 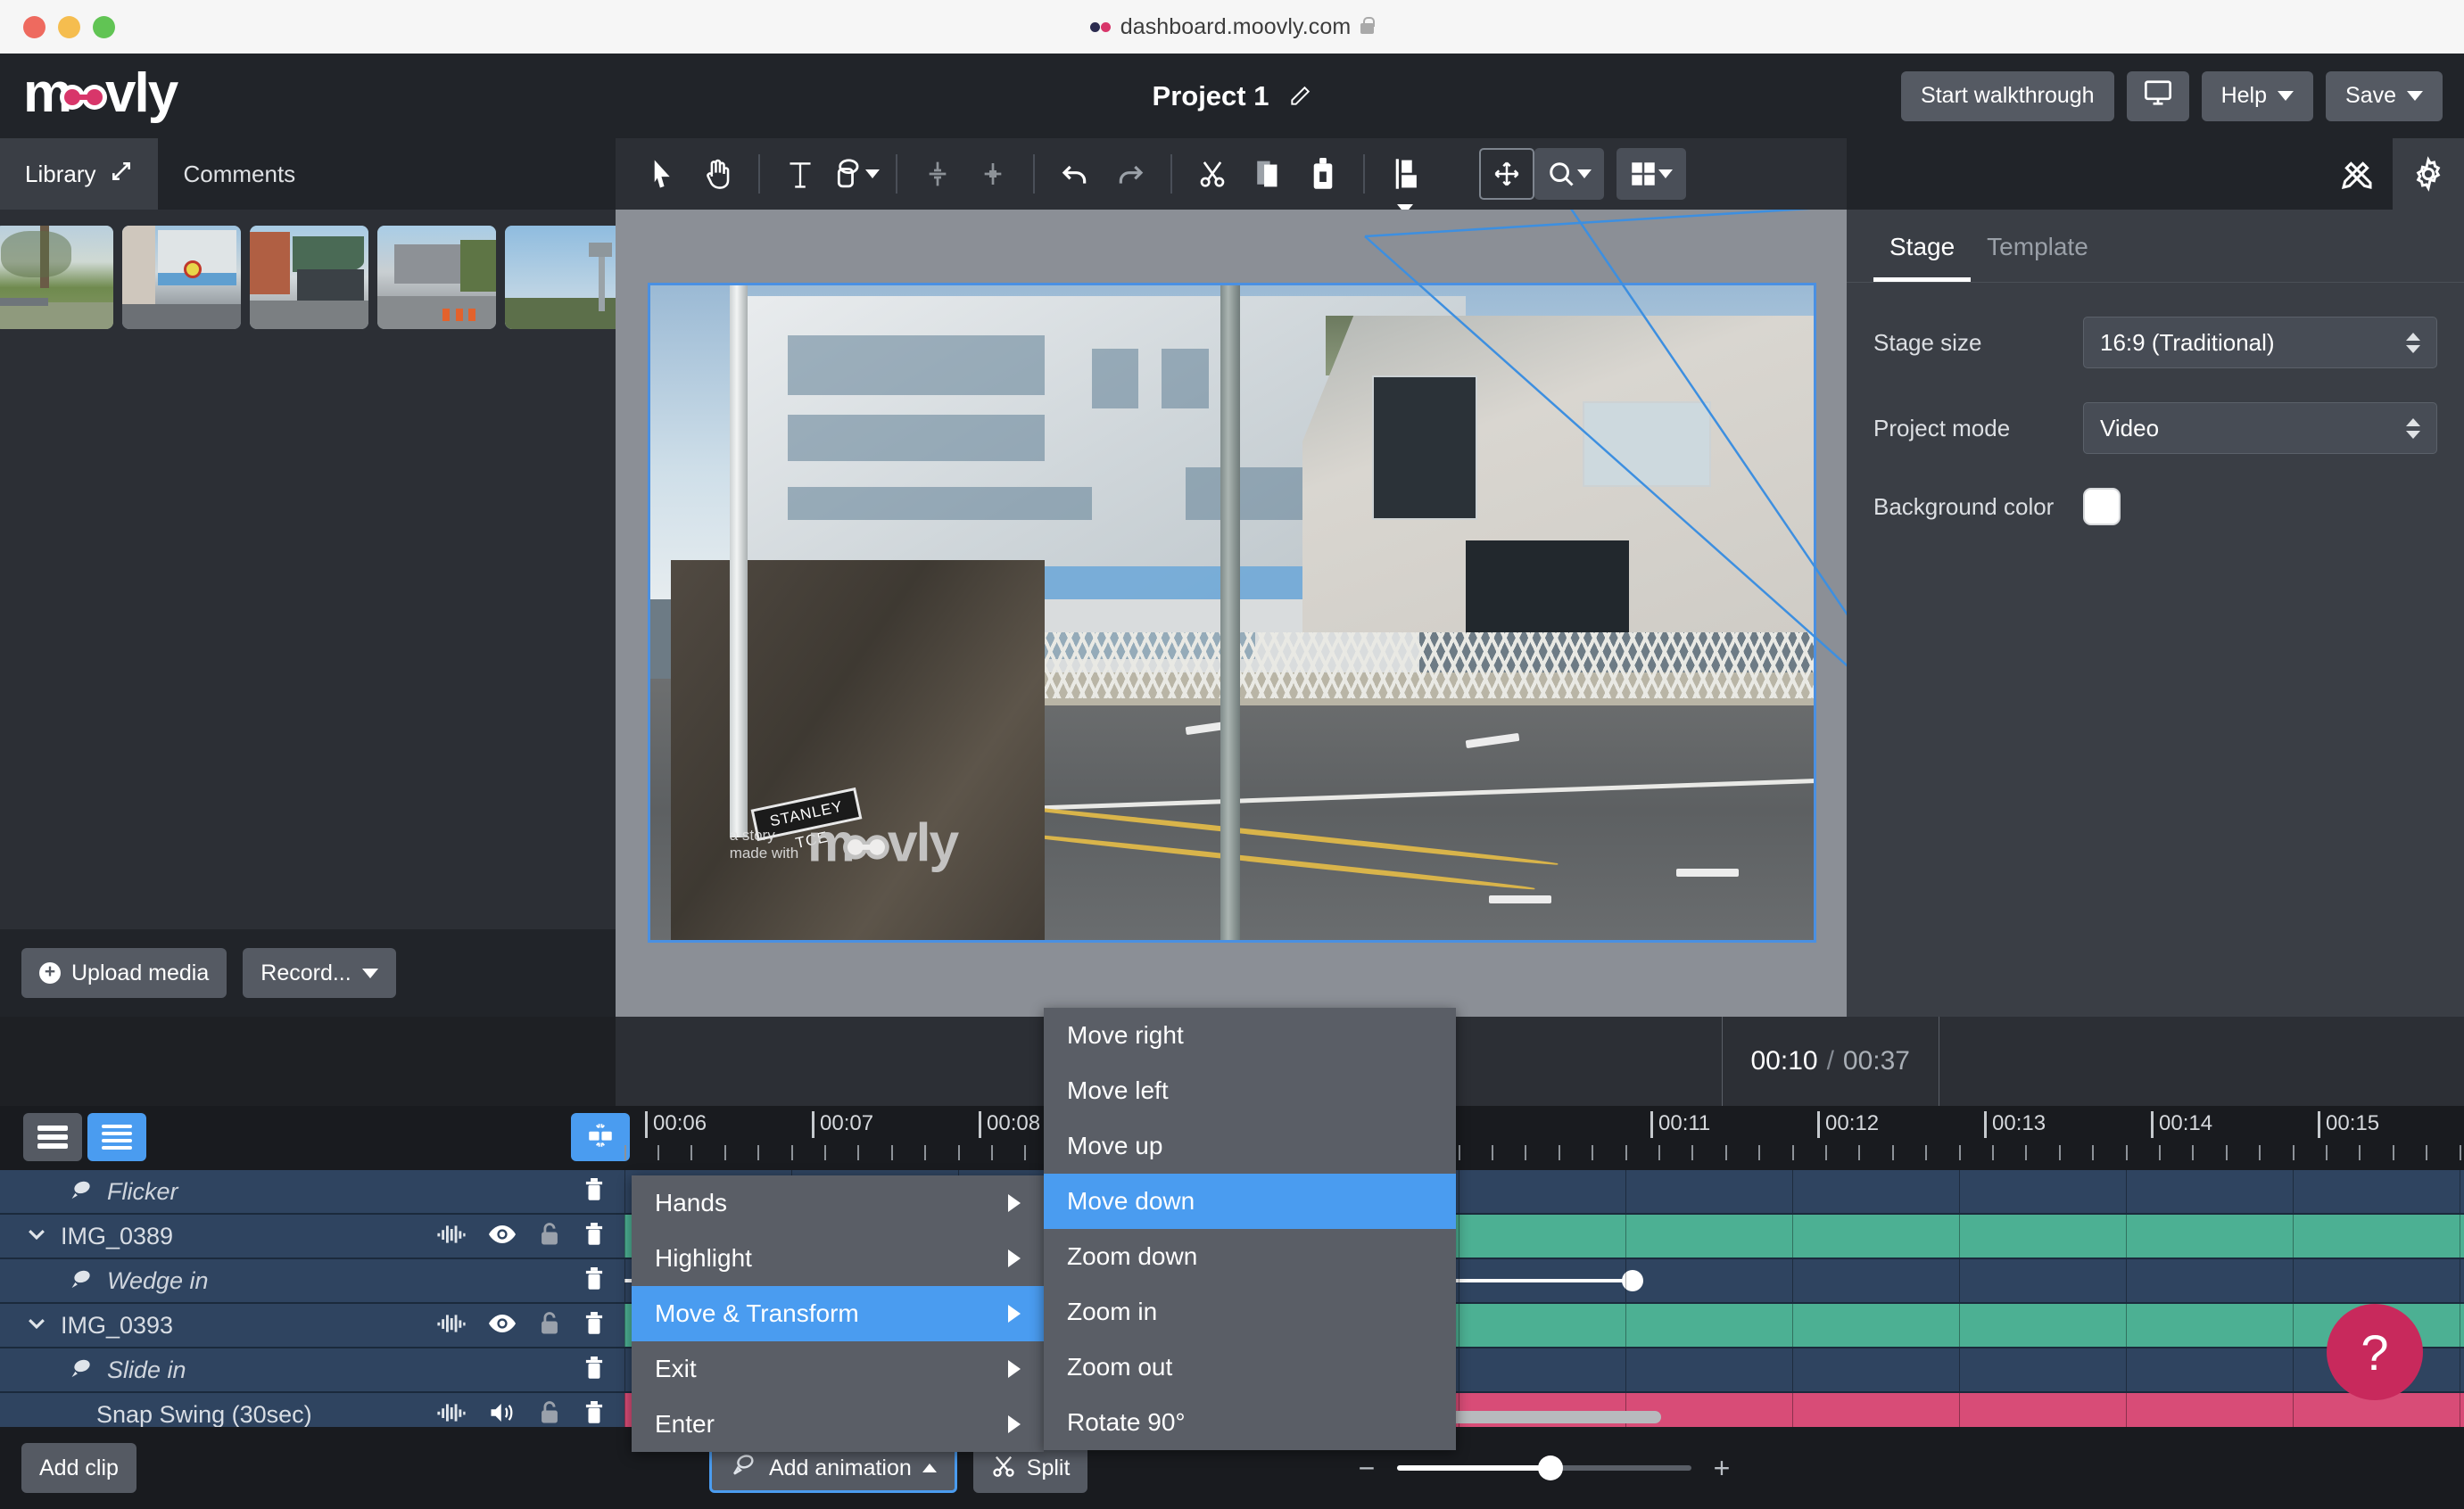 What do you see at coordinates (662, 174) in the screenshot?
I see `select-tool` at bounding box center [662, 174].